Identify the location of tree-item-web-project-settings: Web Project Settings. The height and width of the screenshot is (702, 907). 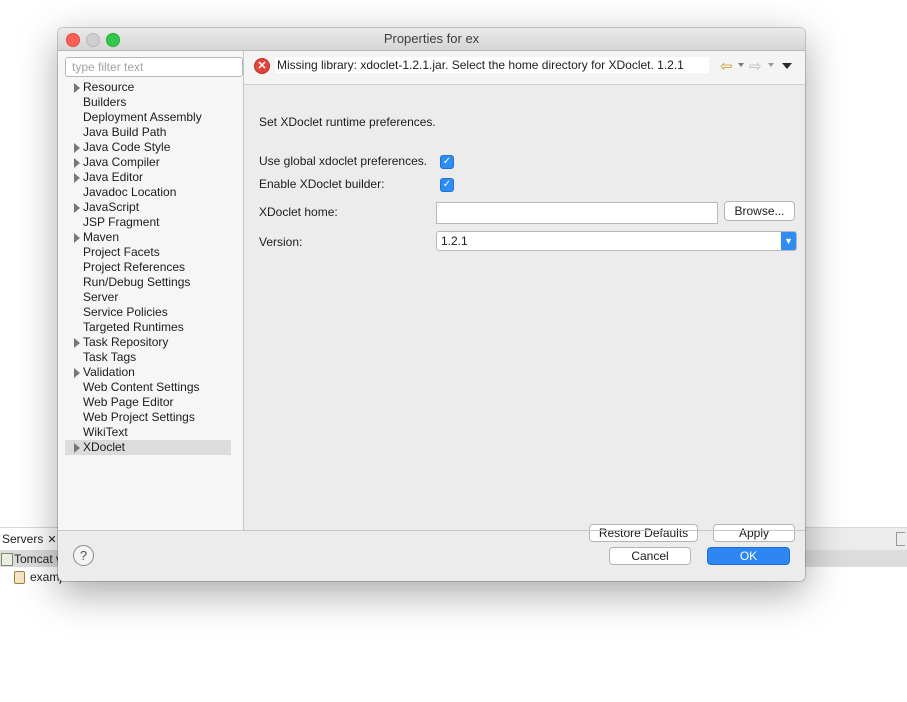
(148, 417).